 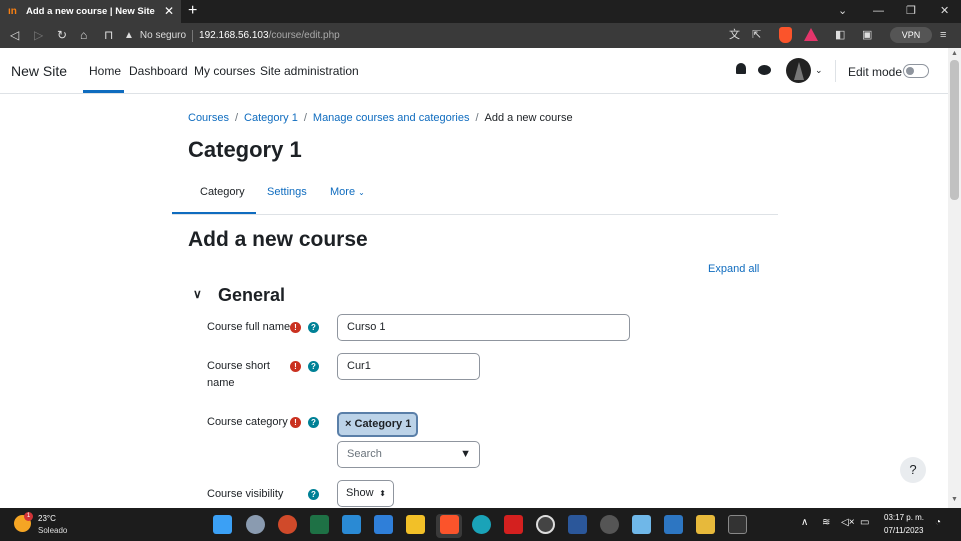 What do you see at coordinates (197, 294) in the screenshot?
I see `collapse-chevron-icon: ∨` at bounding box center [197, 294].